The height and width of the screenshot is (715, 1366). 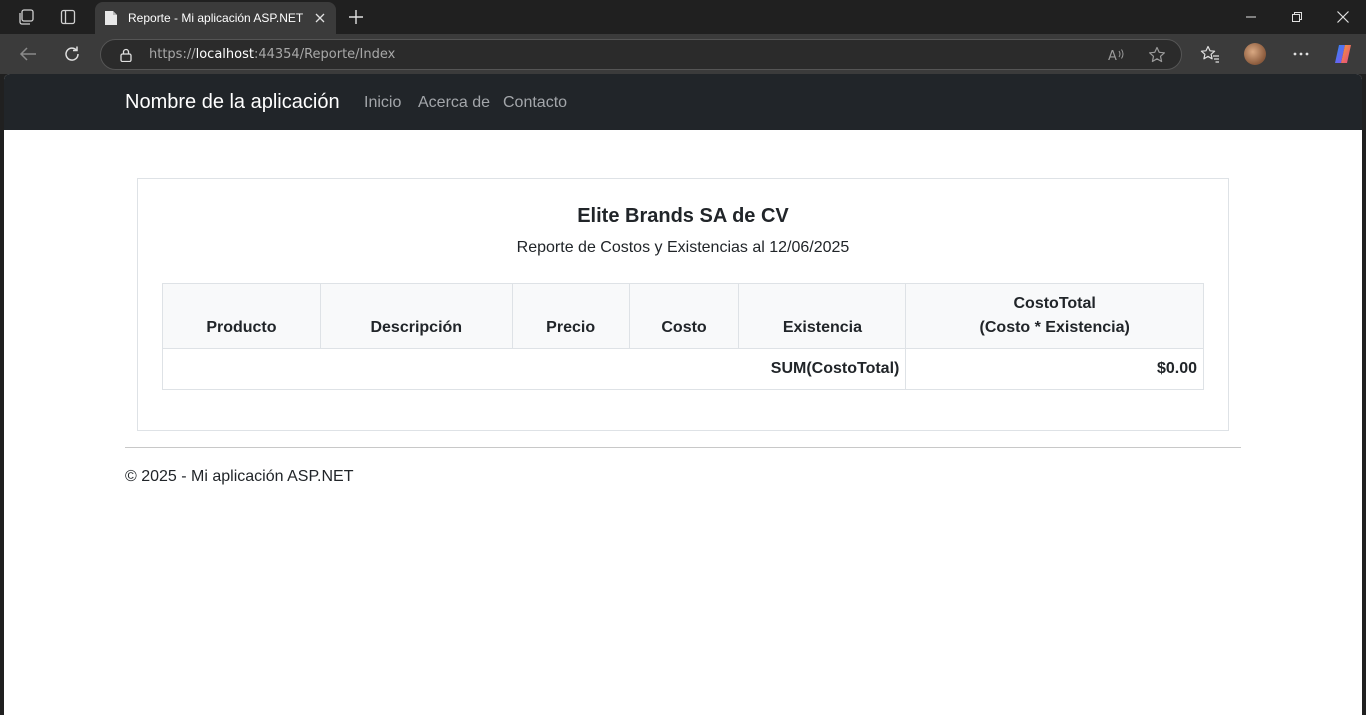 What do you see at coordinates (1054, 327) in the screenshot?
I see `costo-total-line2: (Costo * Existencia)` at bounding box center [1054, 327].